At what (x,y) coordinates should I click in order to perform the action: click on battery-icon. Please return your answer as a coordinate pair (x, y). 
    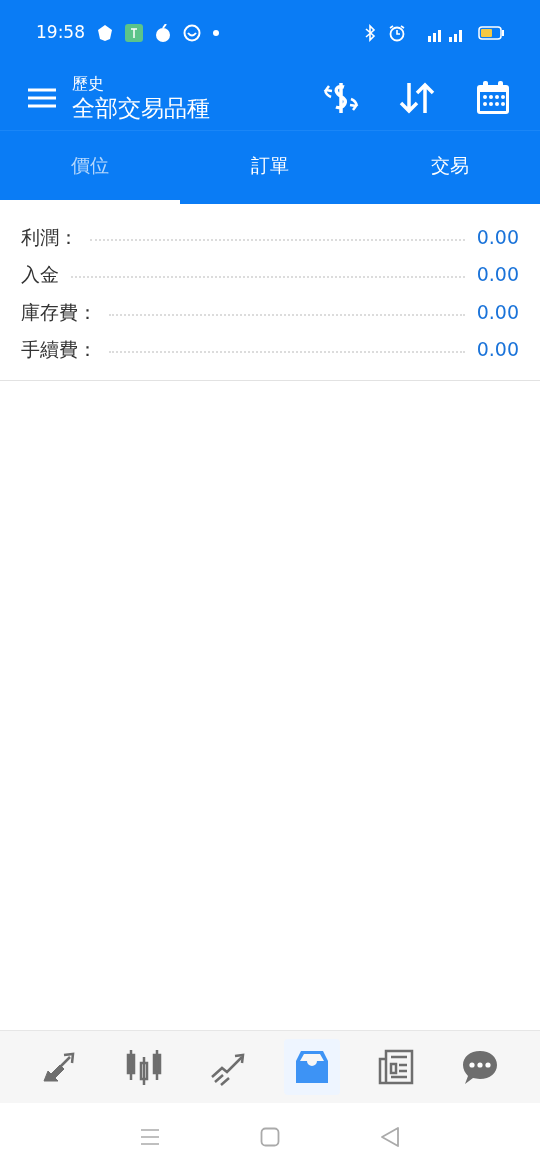
    Looking at the image, I should click on (491, 33).